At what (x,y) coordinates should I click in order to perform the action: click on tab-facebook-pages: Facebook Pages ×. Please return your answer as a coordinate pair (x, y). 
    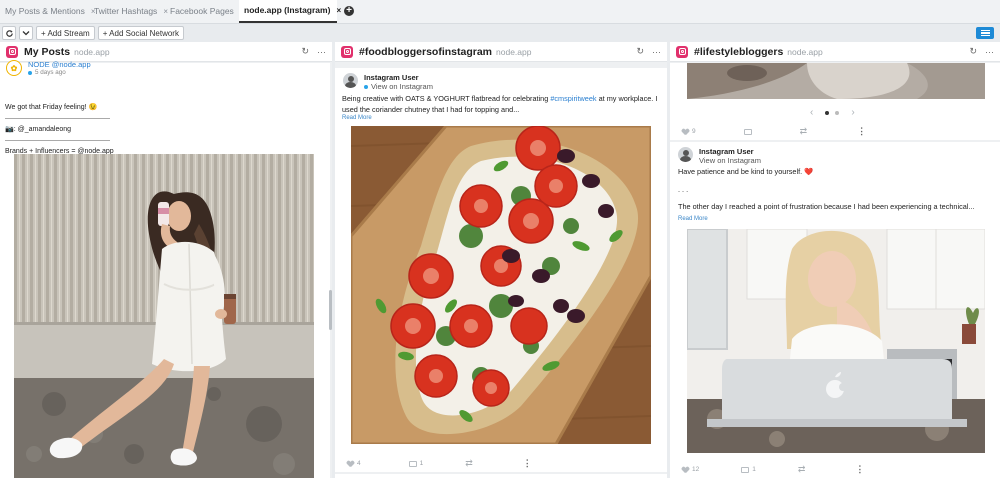
    Looking at the image, I should click on (204, 11).